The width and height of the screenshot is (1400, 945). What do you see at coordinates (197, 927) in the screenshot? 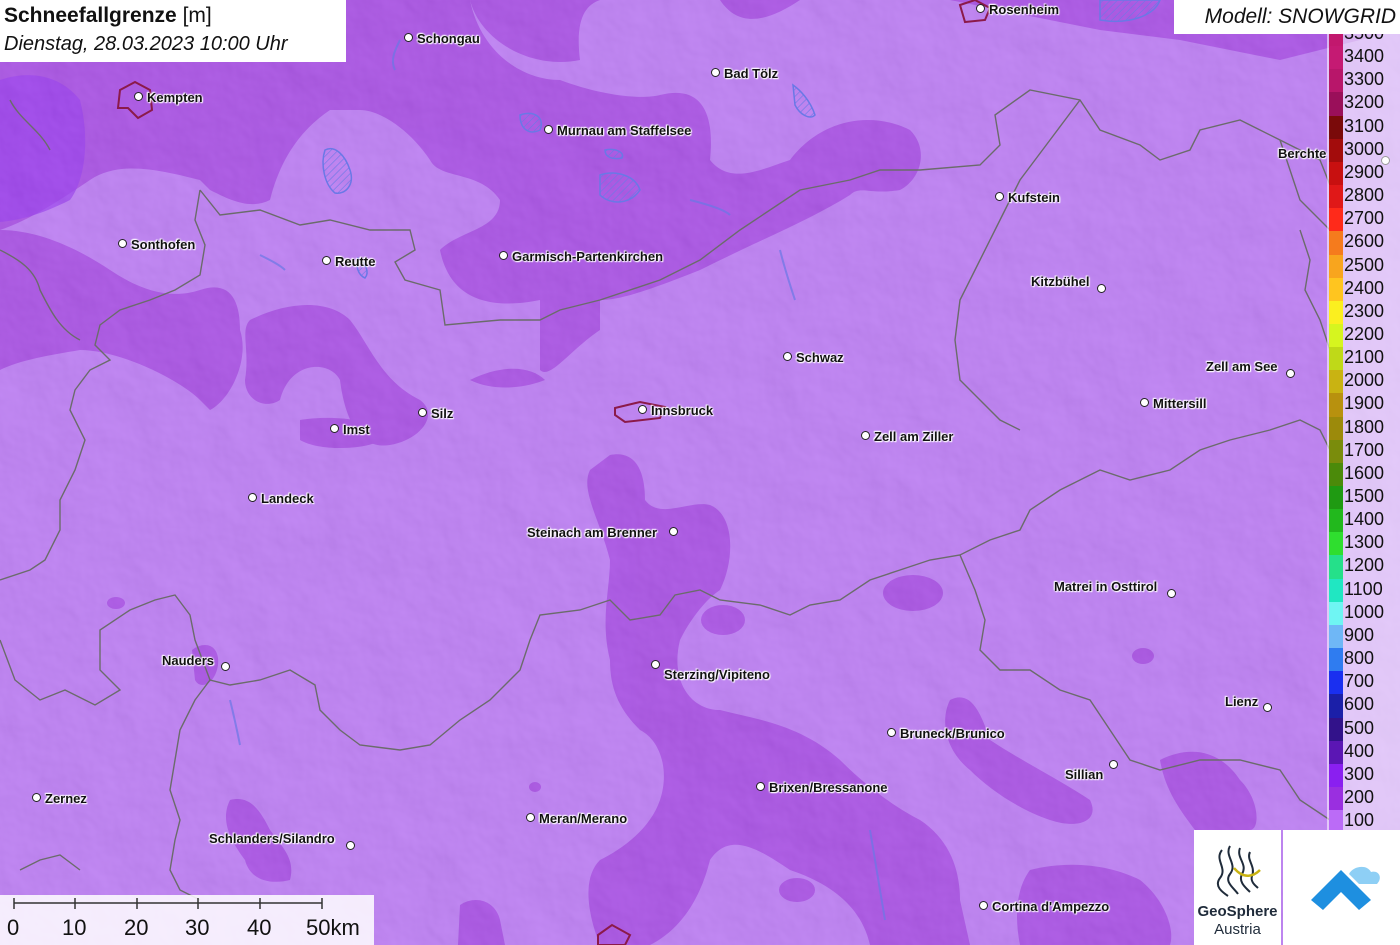
I see `scale-label-30: 30` at bounding box center [197, 927].